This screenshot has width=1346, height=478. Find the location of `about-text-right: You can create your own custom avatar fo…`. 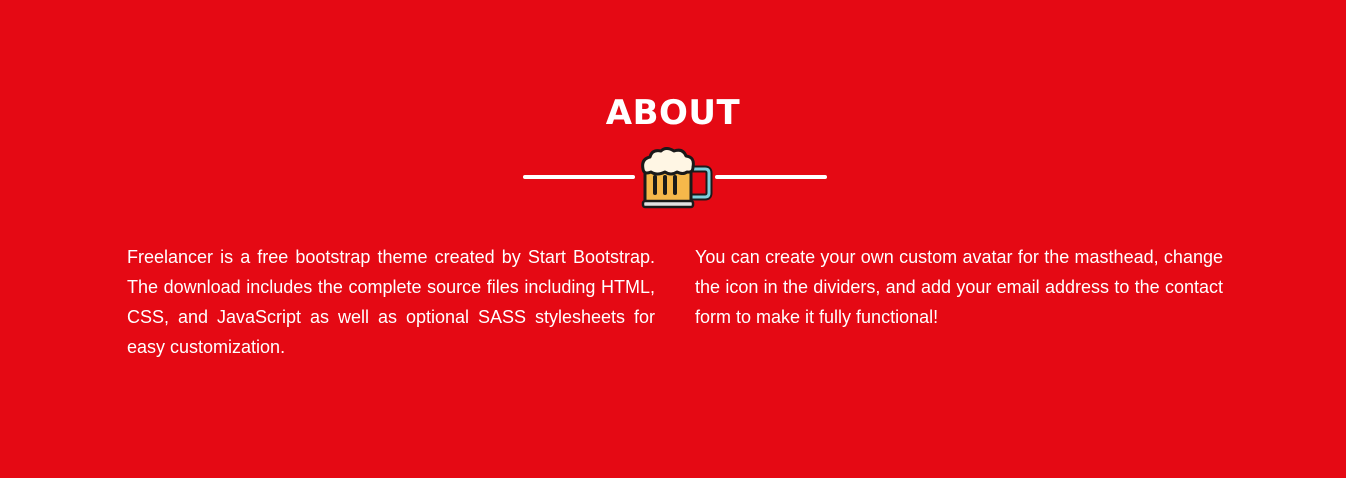

about-text-right: You can create your own custom avatar fo… is located at coordinates (959, 287).